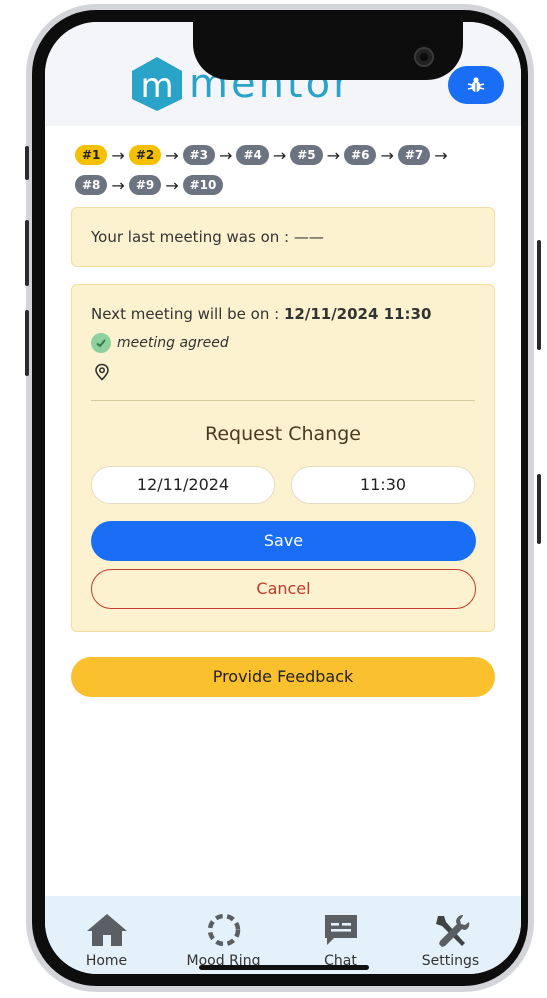 The height and width of the screenshot is (998, 547). Describe the element at coordinates (414, 155) in the screenshot. I see `step-pill: #7` at that location.